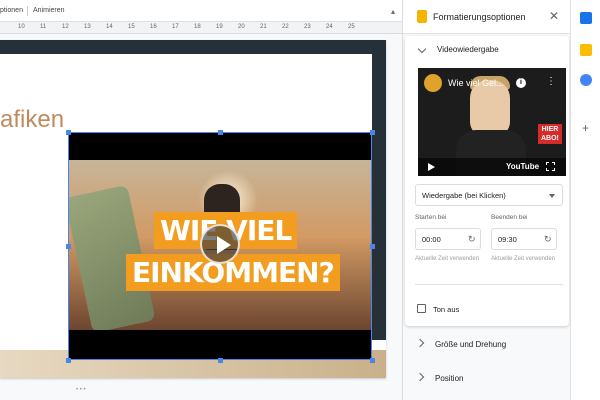 Image resolution: width=600 pixels, height=400 pixels. Describe the element at coordinates (431, 217) in the screenshot. I see `start-label: Starten bei` at that location.